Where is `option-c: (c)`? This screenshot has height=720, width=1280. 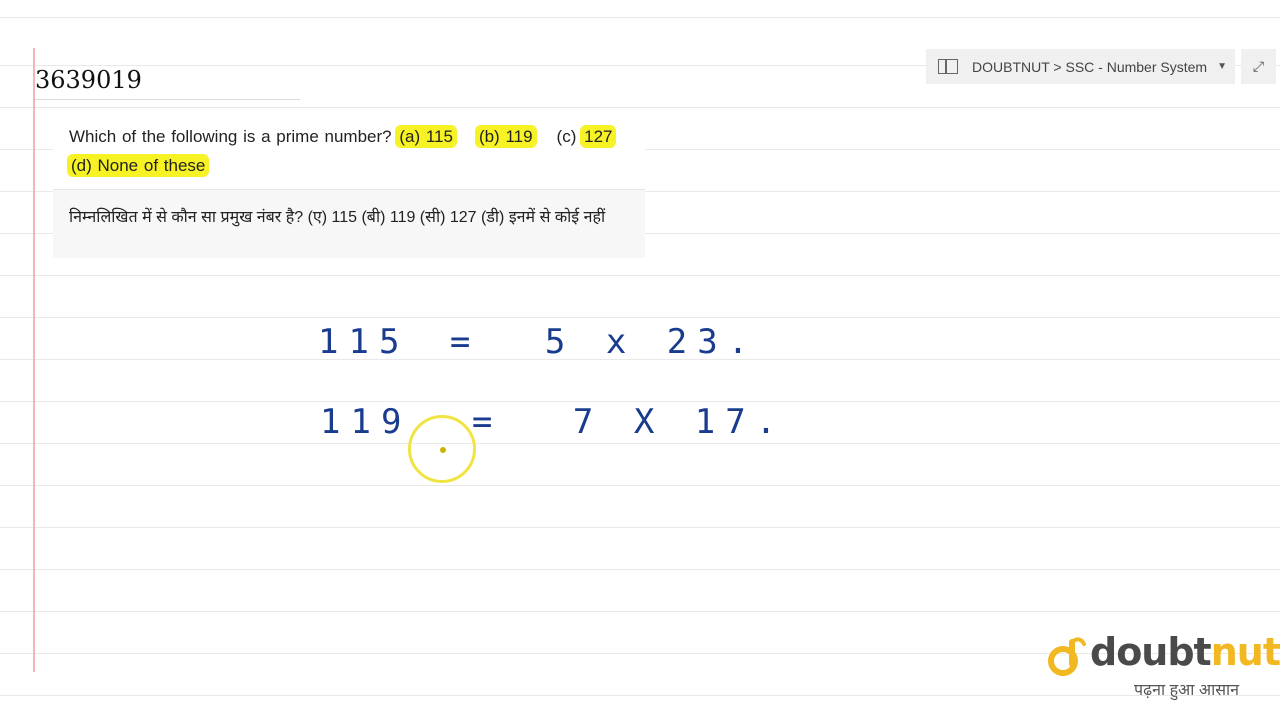
option-c: (c) is located at coordinates (566, 136).